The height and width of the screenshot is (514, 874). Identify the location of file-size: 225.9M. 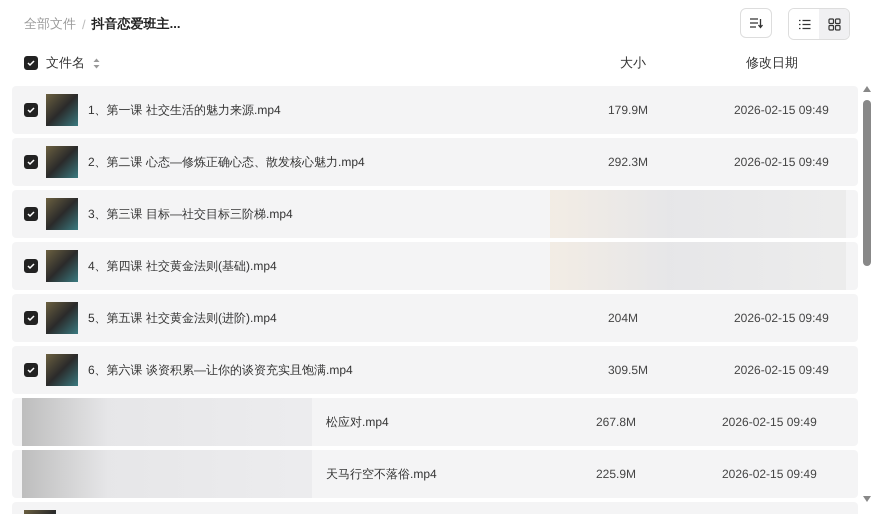
(617, 474).